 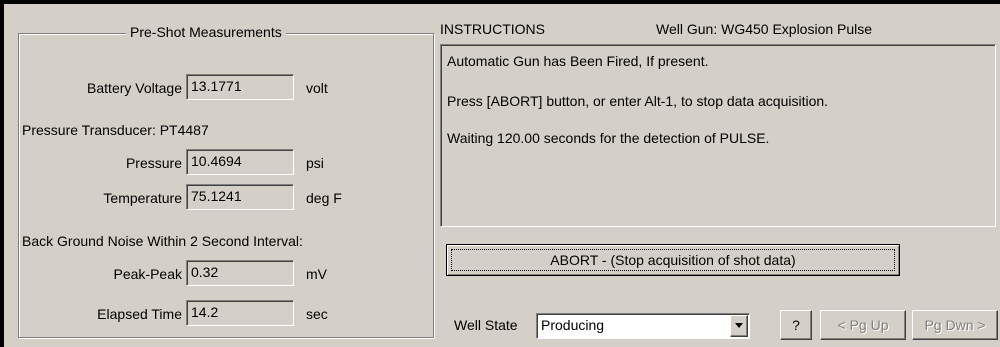 I want to click on pressure-field: 10.4694, so click(x=240, y=162).